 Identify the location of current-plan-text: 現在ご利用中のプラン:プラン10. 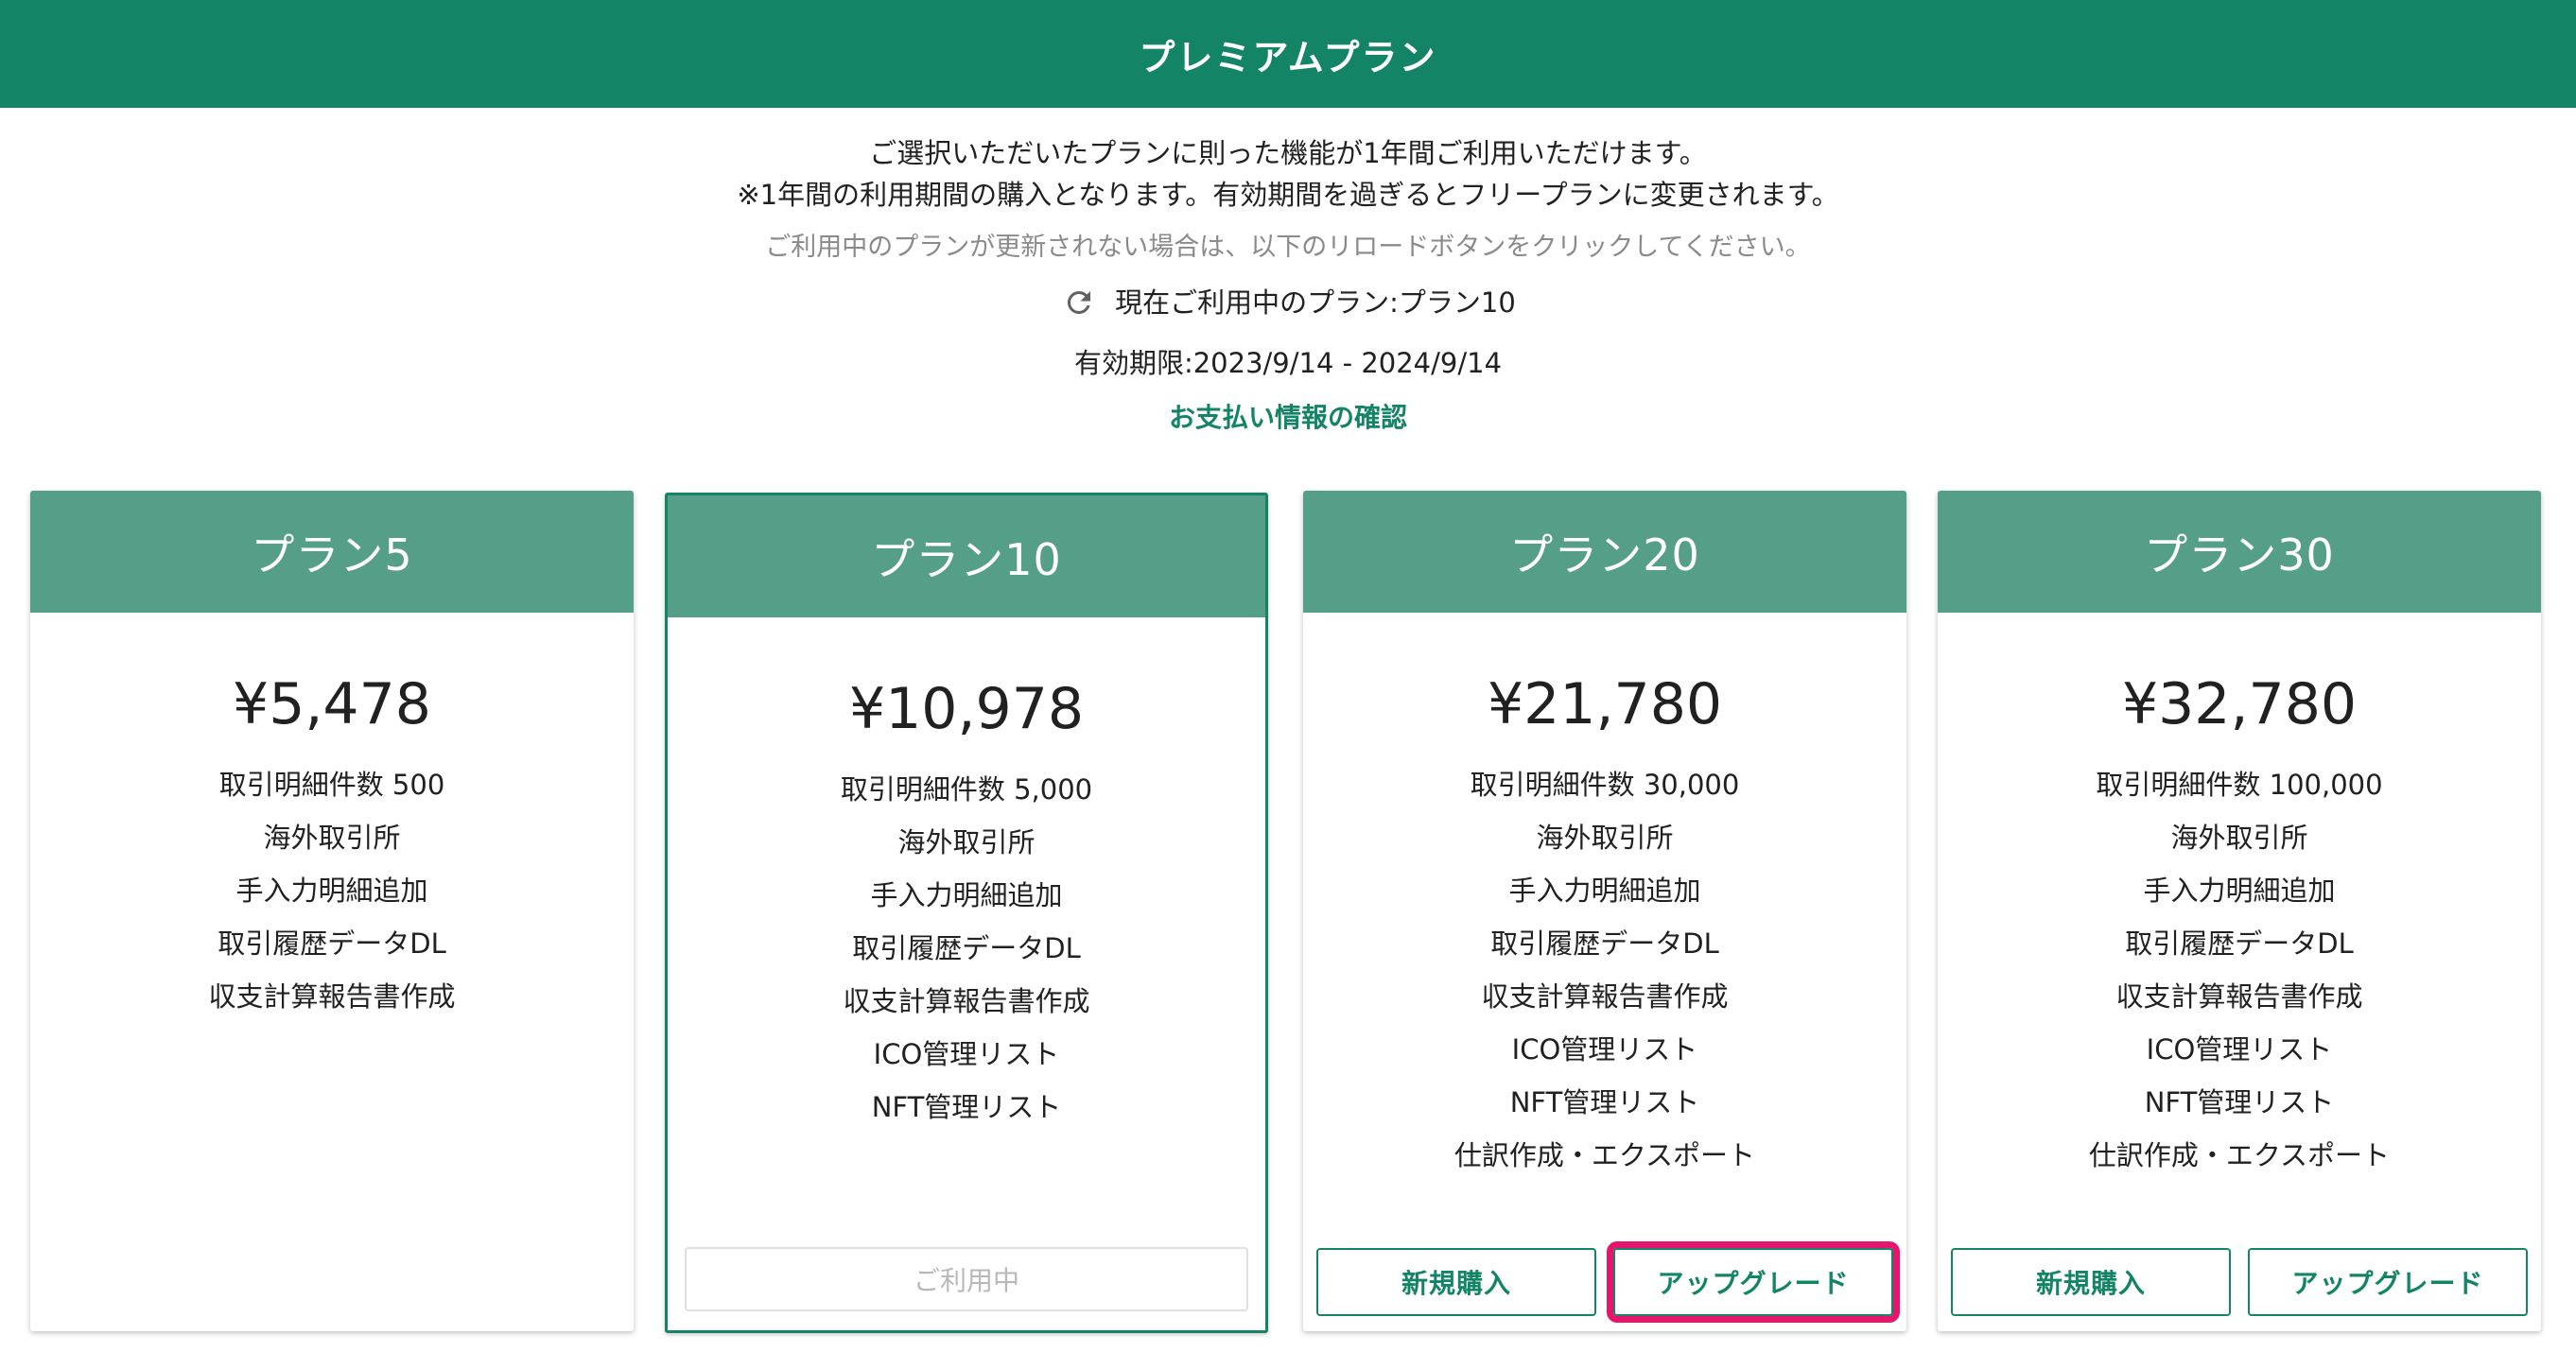
(1315, 302).